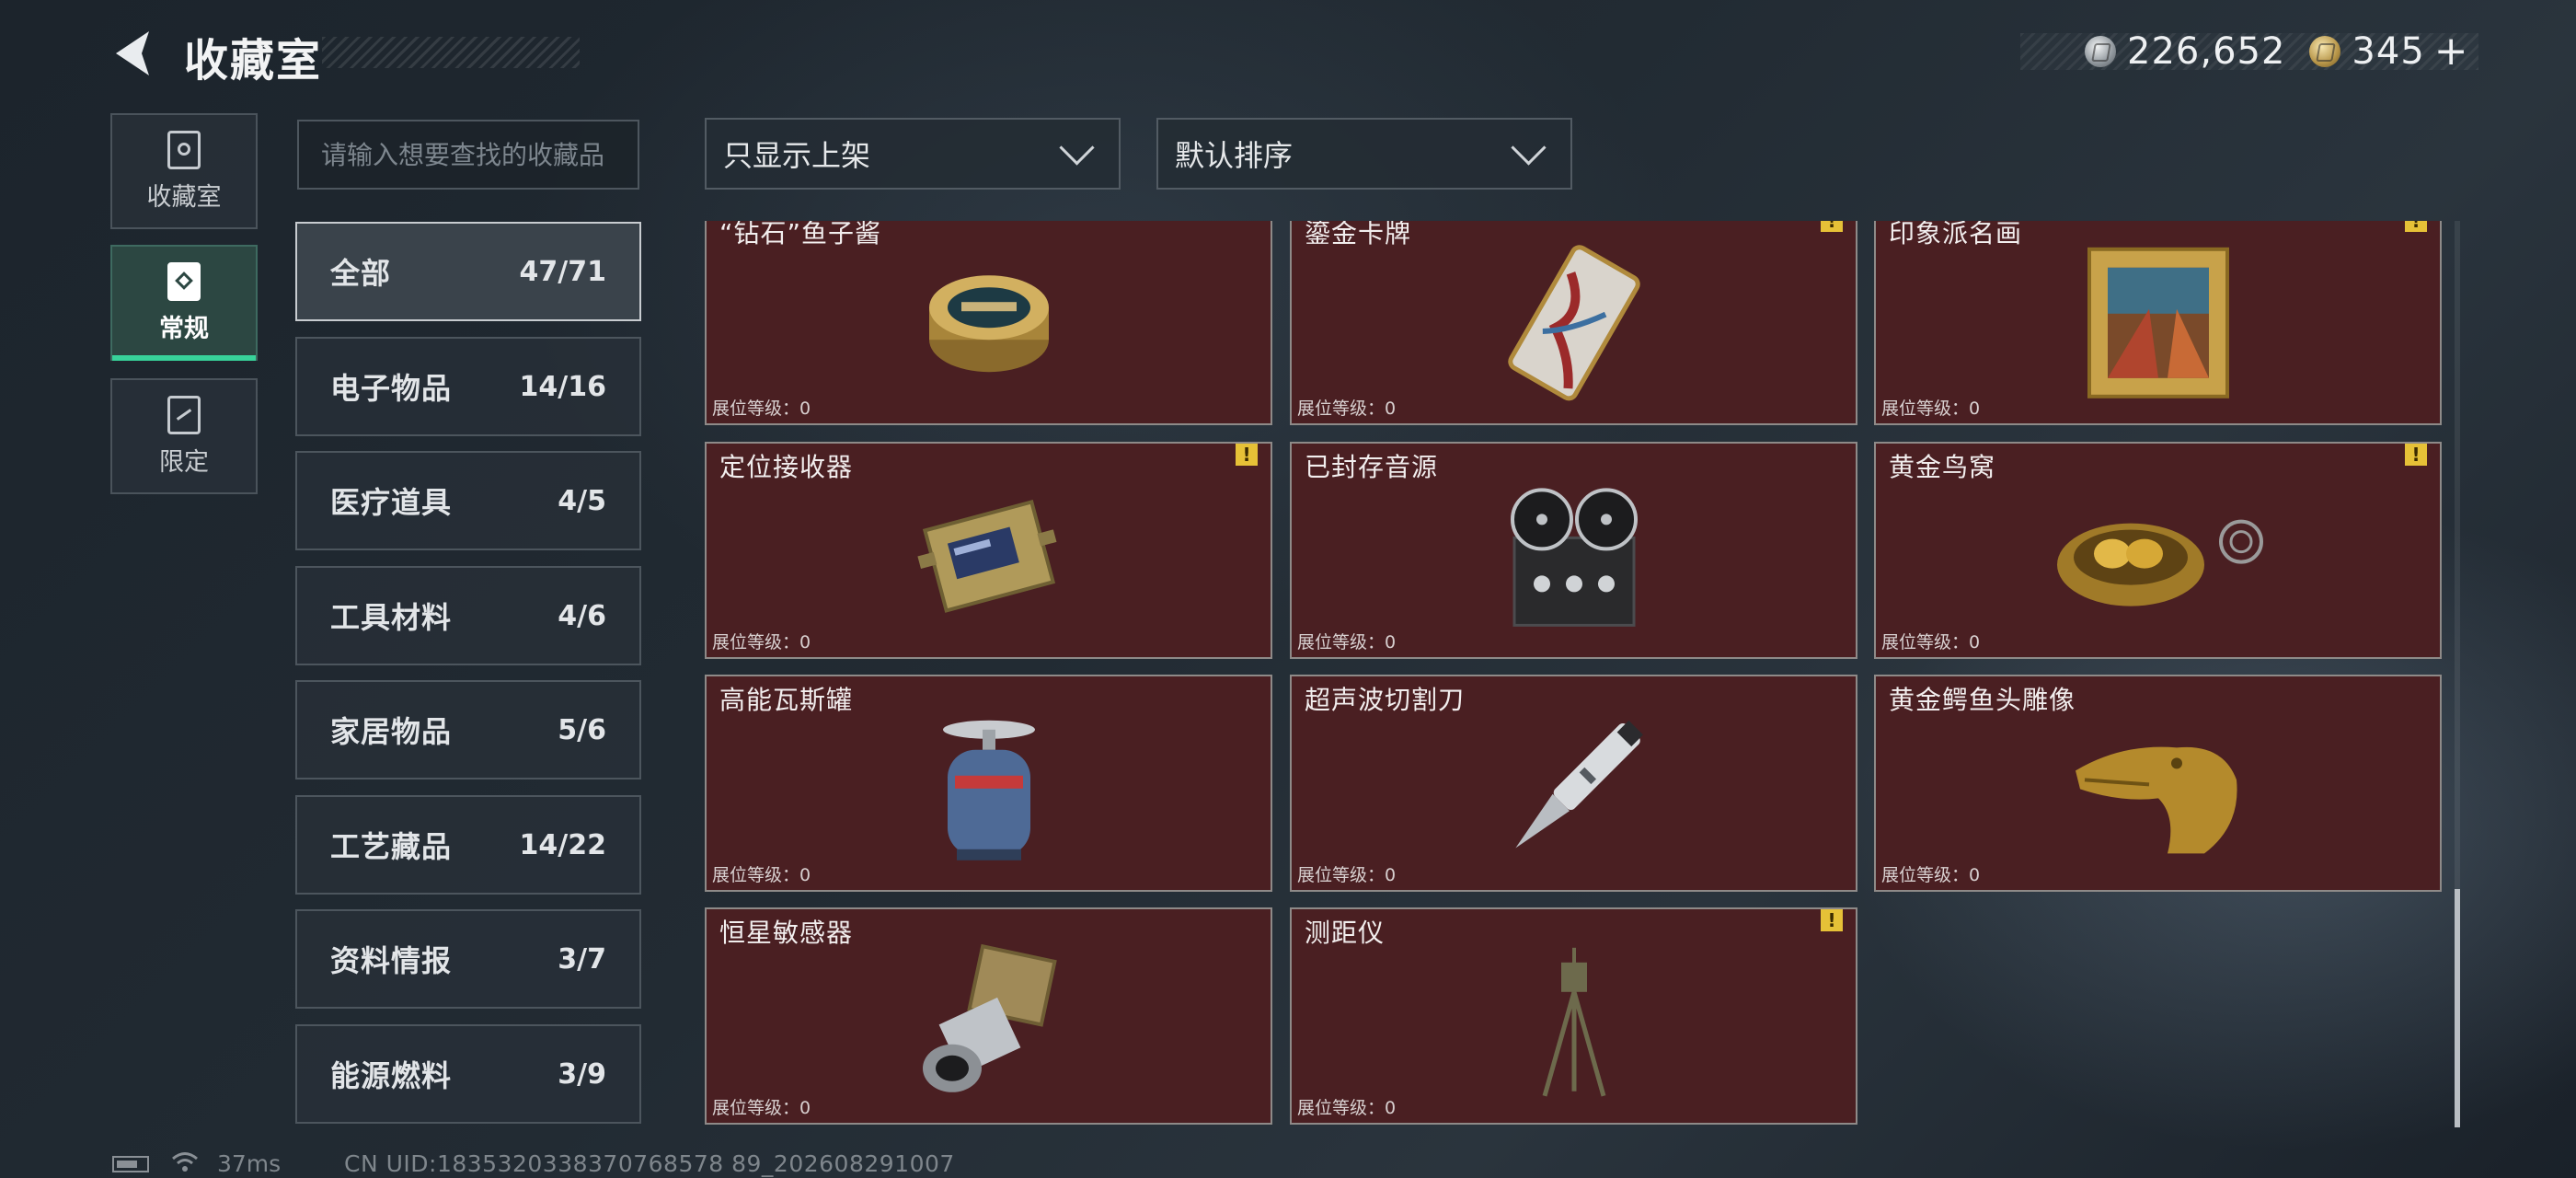 This screenshot has width=2576, height=1178. I want to click on category-medical: 医疗道具 4/5, so click(468, 500).